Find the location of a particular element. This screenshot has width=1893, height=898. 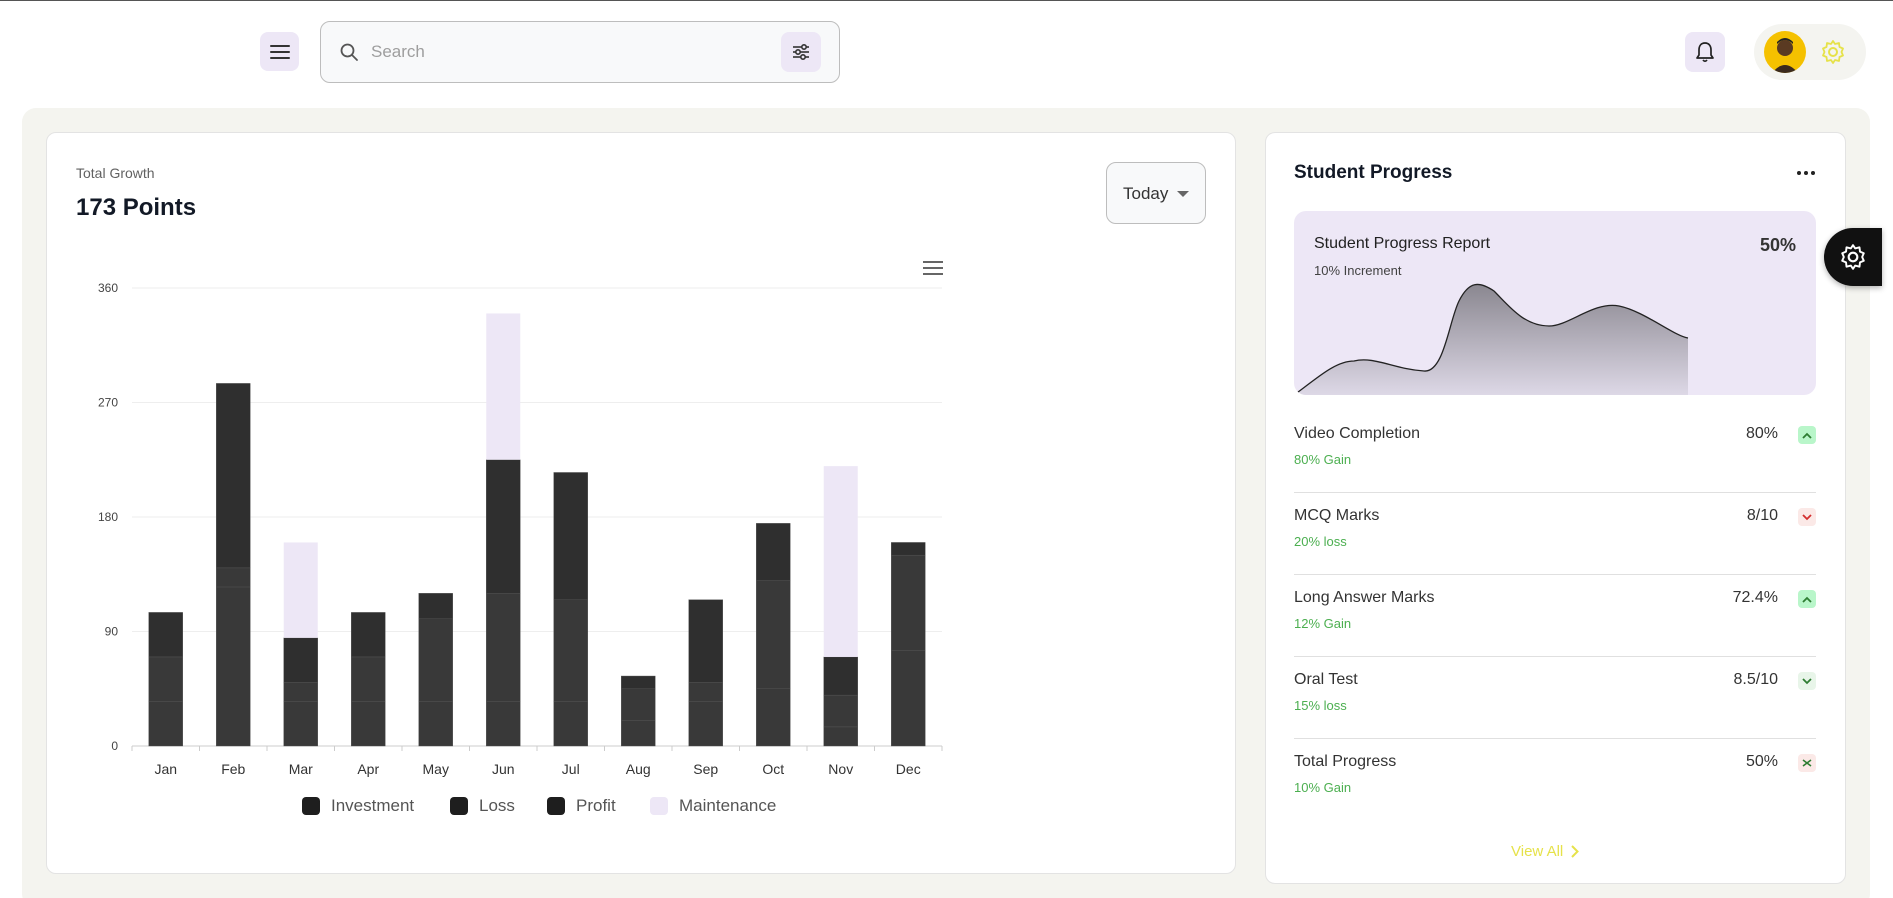

hamburger-icon is located at coordinates (279, 51).